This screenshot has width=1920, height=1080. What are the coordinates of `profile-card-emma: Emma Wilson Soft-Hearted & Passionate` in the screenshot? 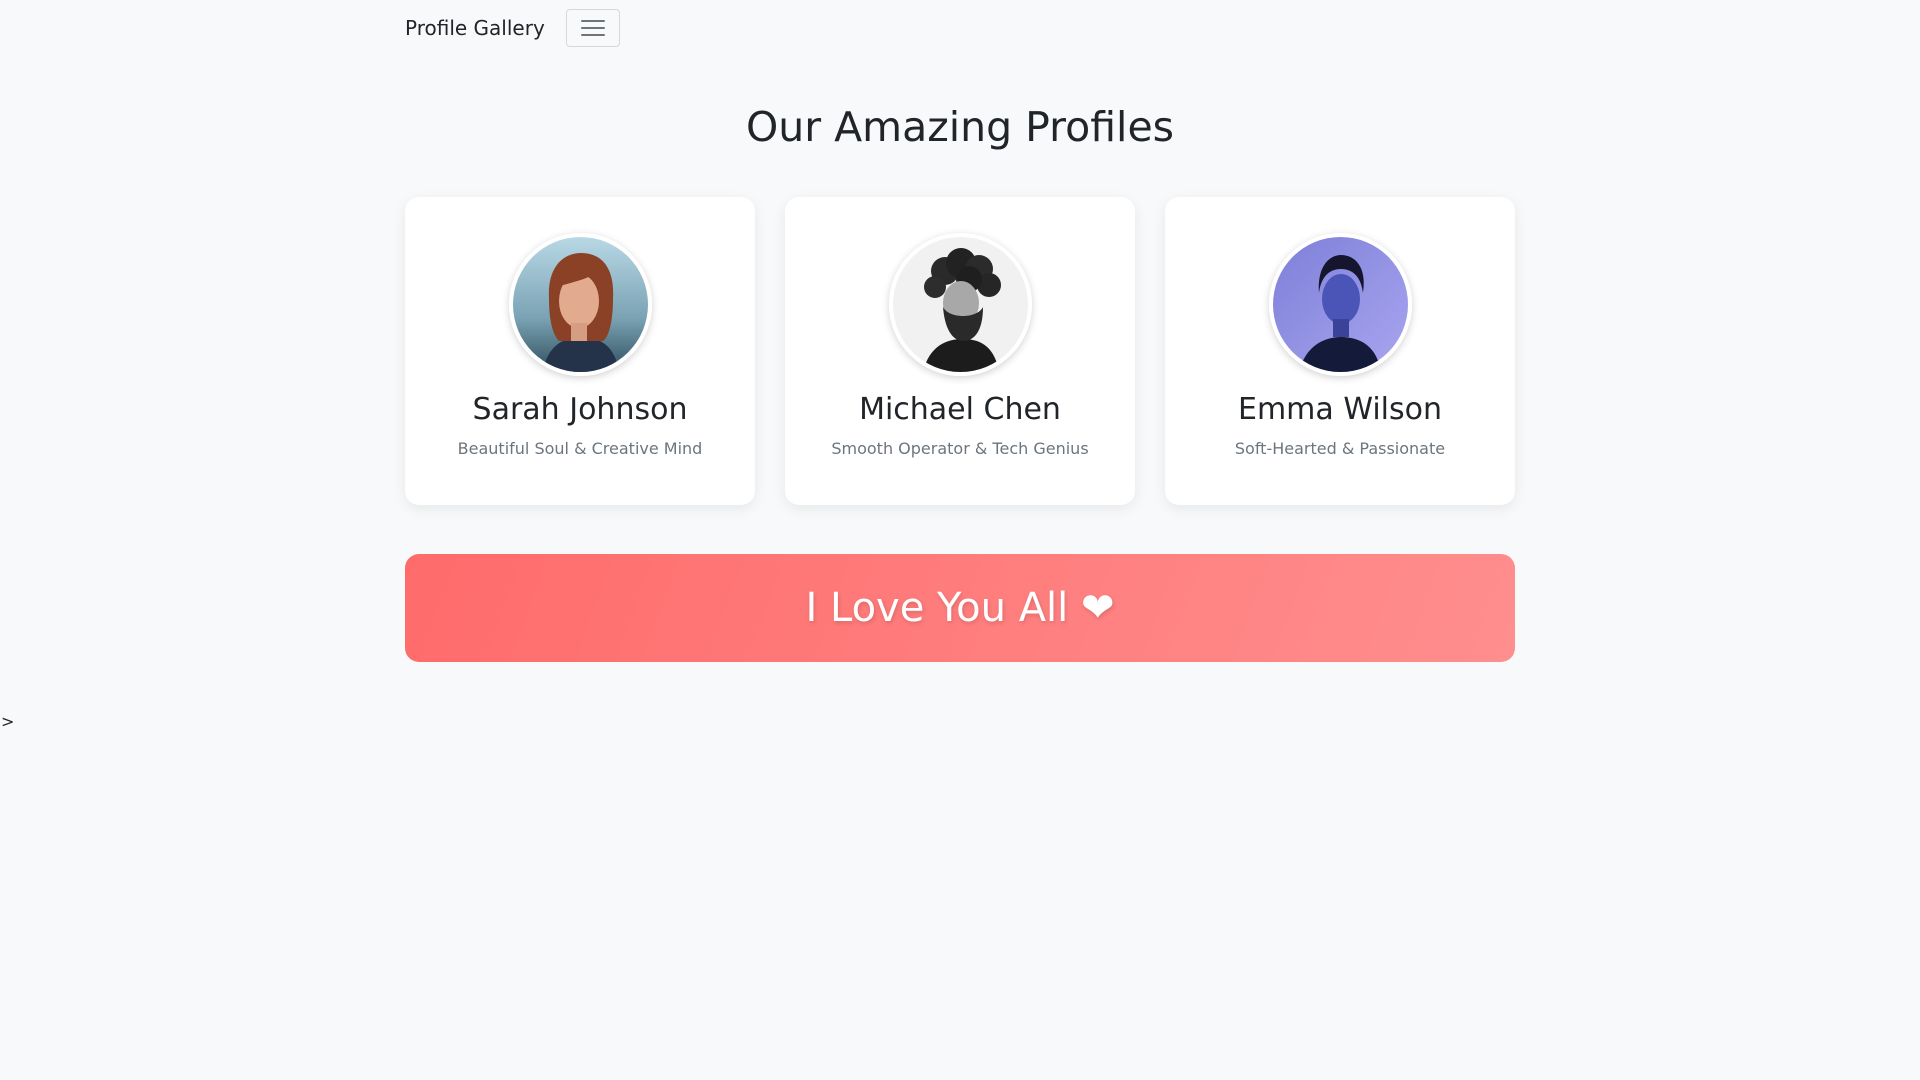 It's located at (1340, 351).